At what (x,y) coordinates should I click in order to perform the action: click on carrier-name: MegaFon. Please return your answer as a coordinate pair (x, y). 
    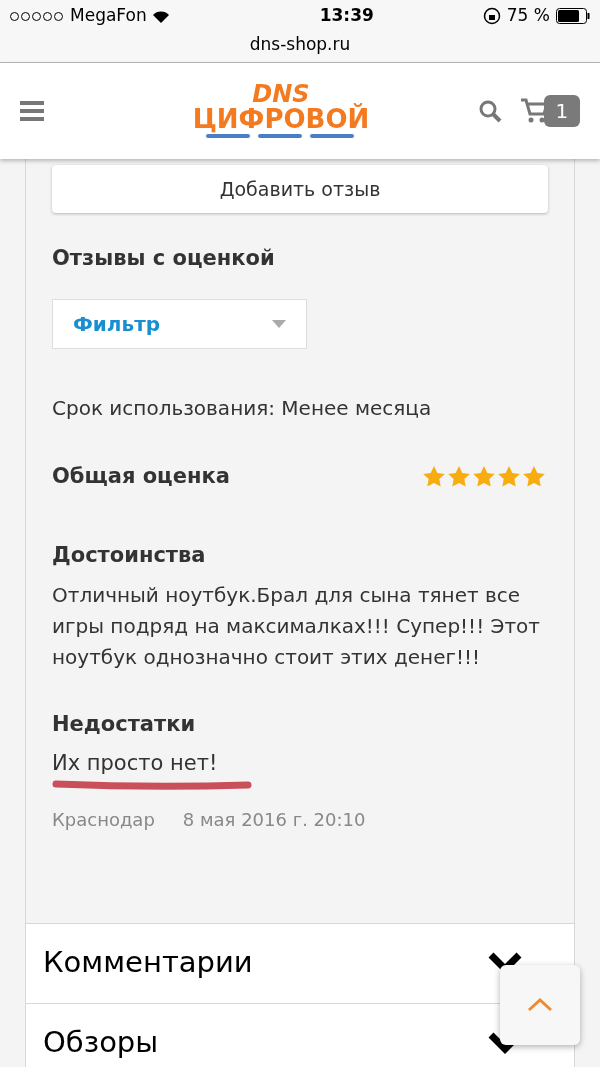
    Looking at the image, I should click on (108, 16).